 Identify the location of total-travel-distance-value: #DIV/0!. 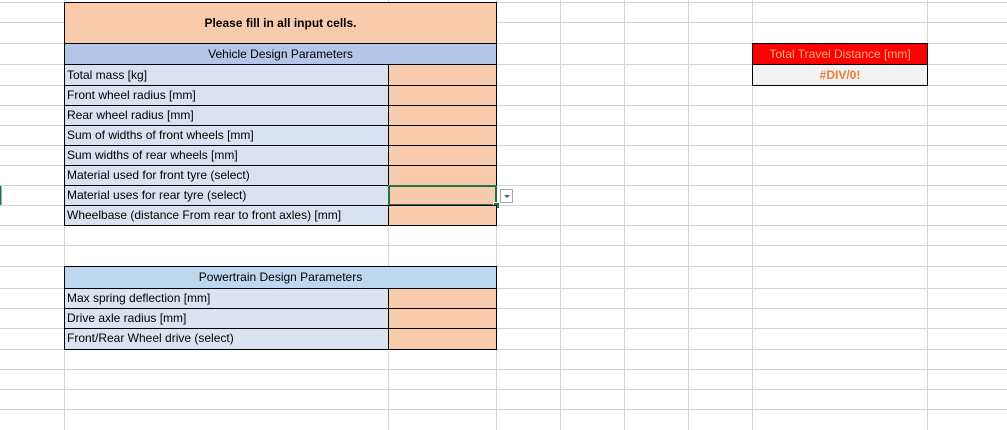
(840, 75).